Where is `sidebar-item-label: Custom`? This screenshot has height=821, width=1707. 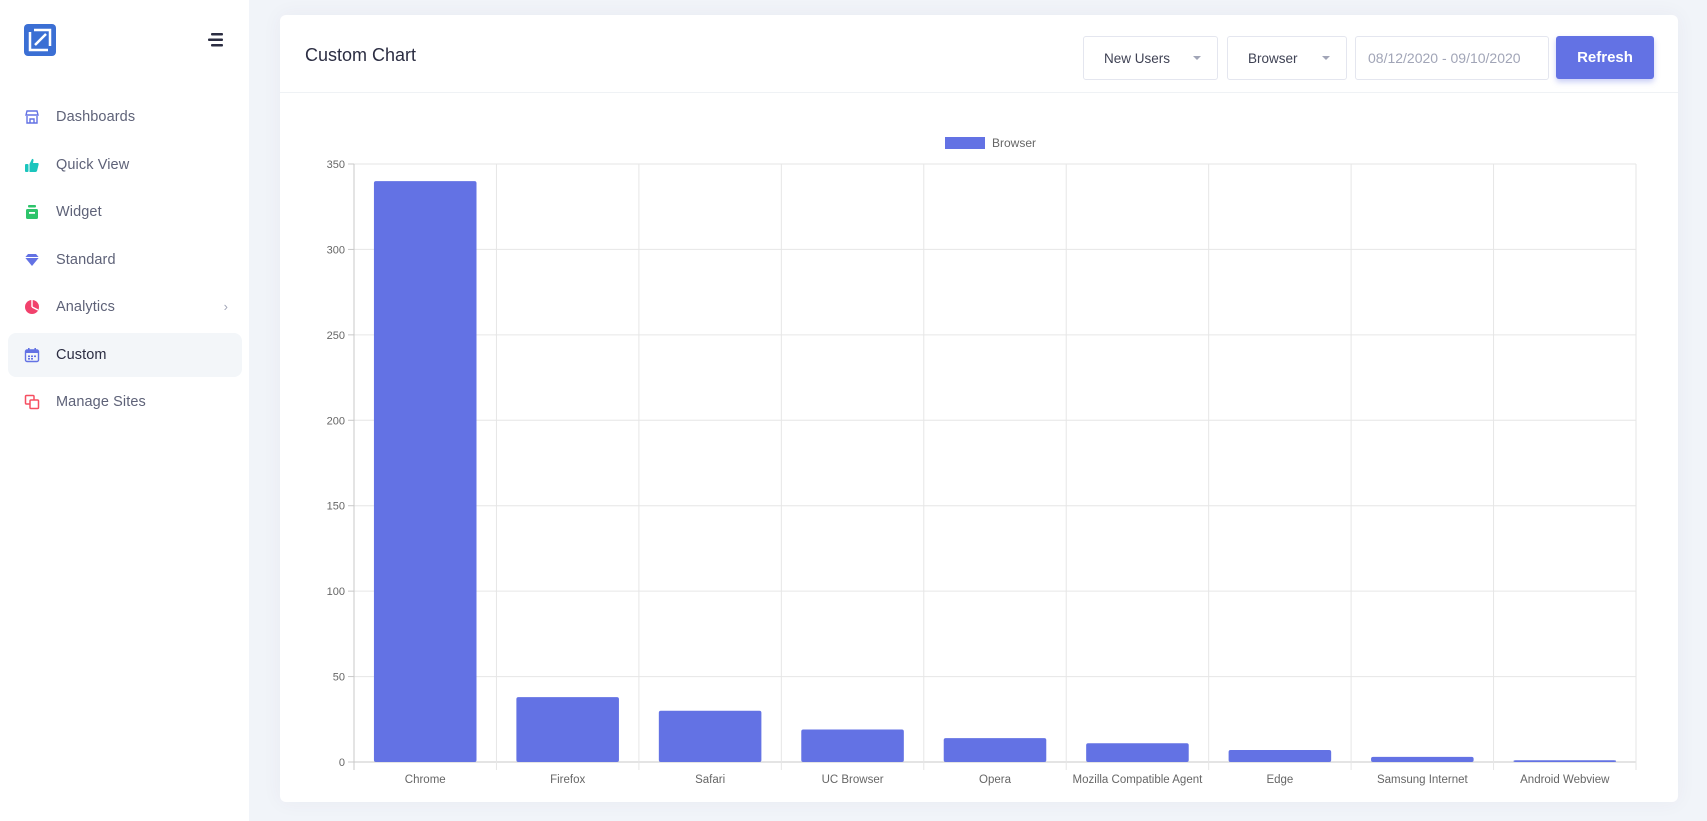
sidebar-item-label: Custom is located at coordinates (81, 354).